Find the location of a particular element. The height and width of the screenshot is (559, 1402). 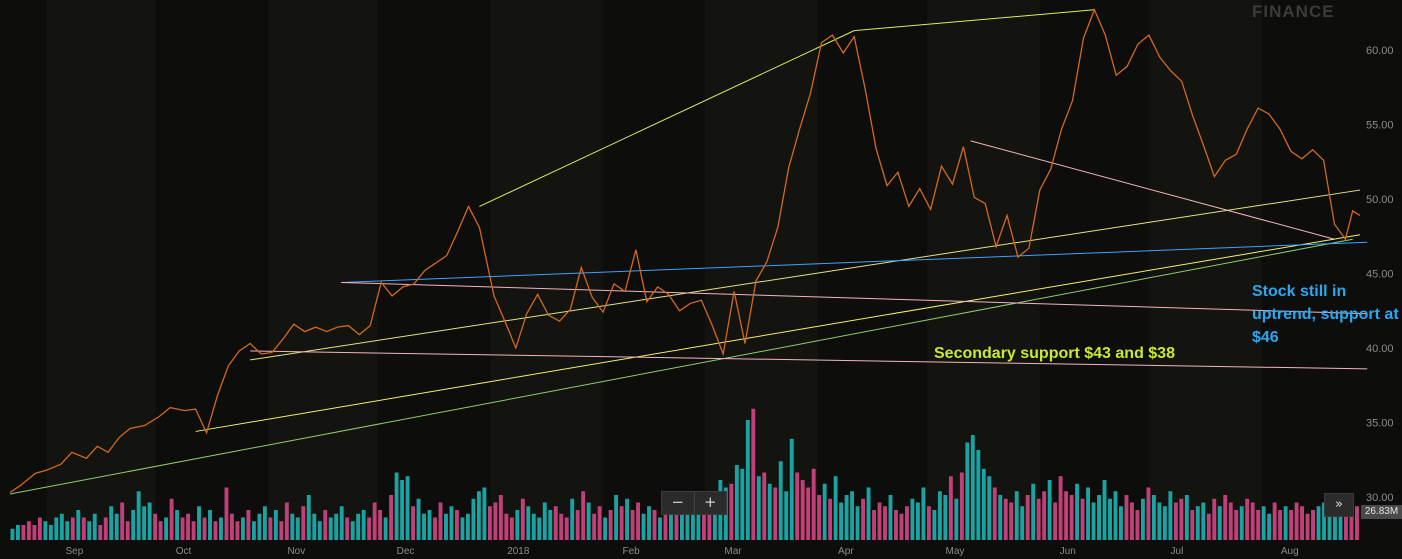

x-tick-label: Feb is located at coordinates (632, 551).